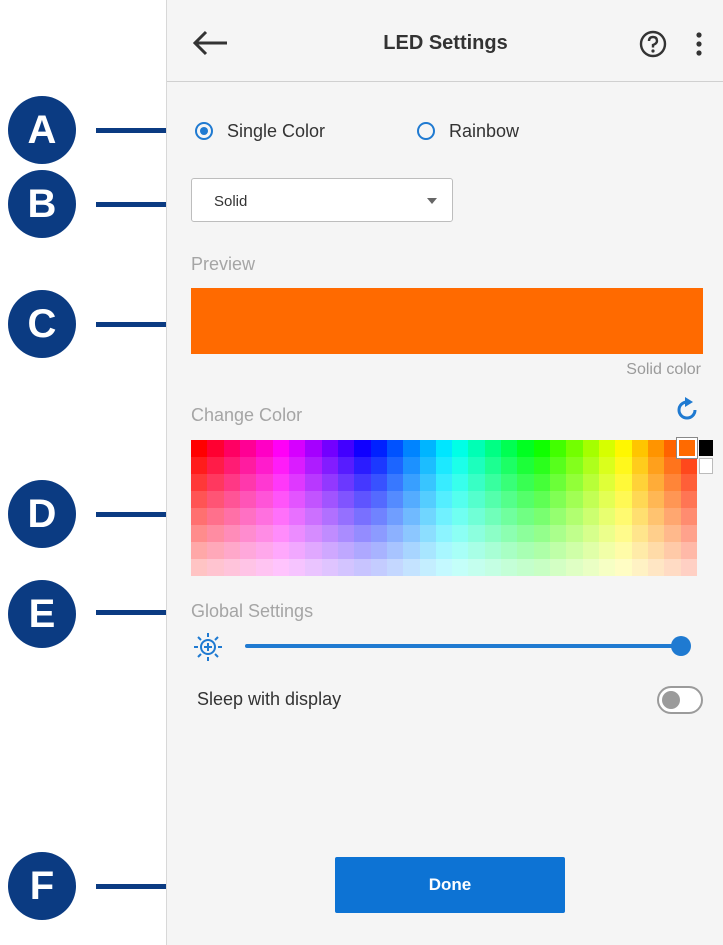  I want to click on radio-single-color: Single Color, so click(260, 131).